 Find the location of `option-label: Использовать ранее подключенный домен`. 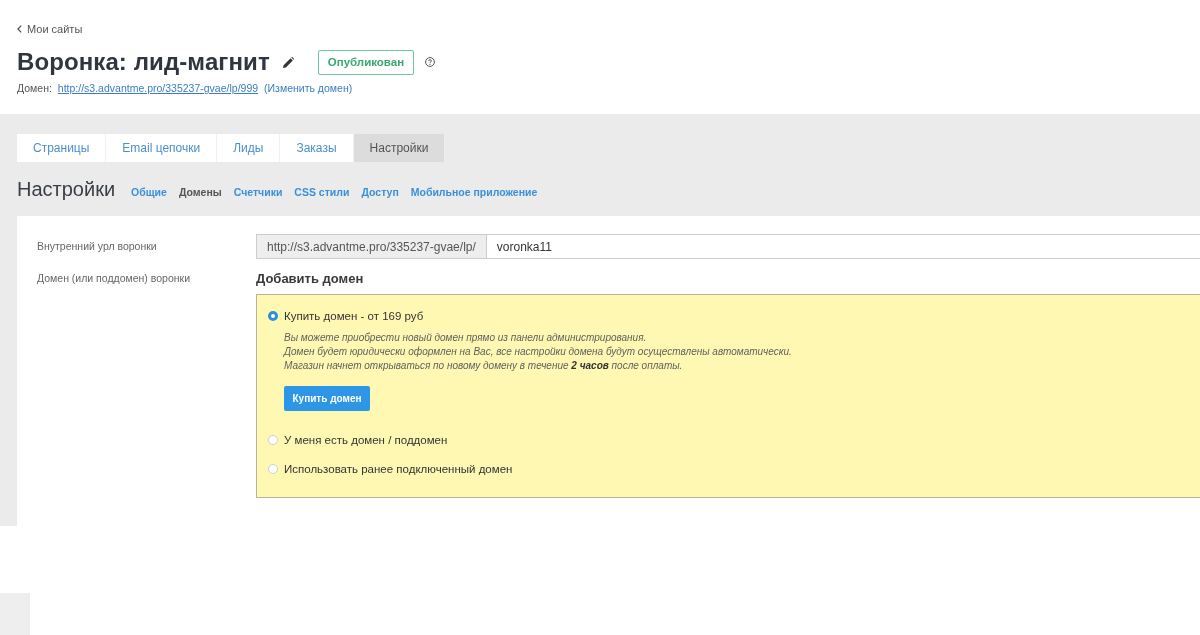

option-label: Использовать ранее подключенный домен is located at coordinates (398, 469).